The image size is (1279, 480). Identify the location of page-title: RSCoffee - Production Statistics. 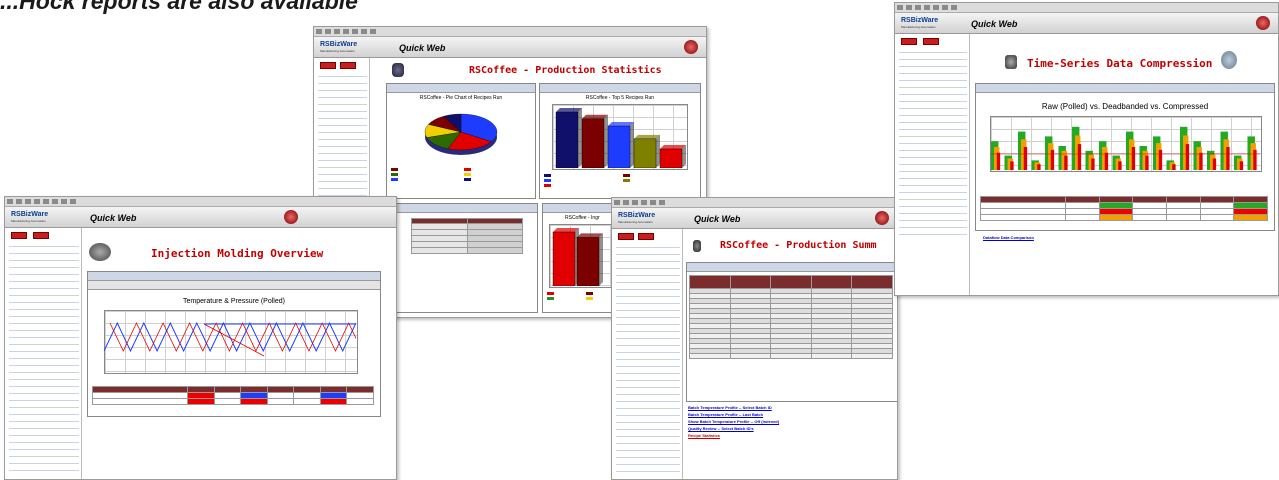
(565, 70).